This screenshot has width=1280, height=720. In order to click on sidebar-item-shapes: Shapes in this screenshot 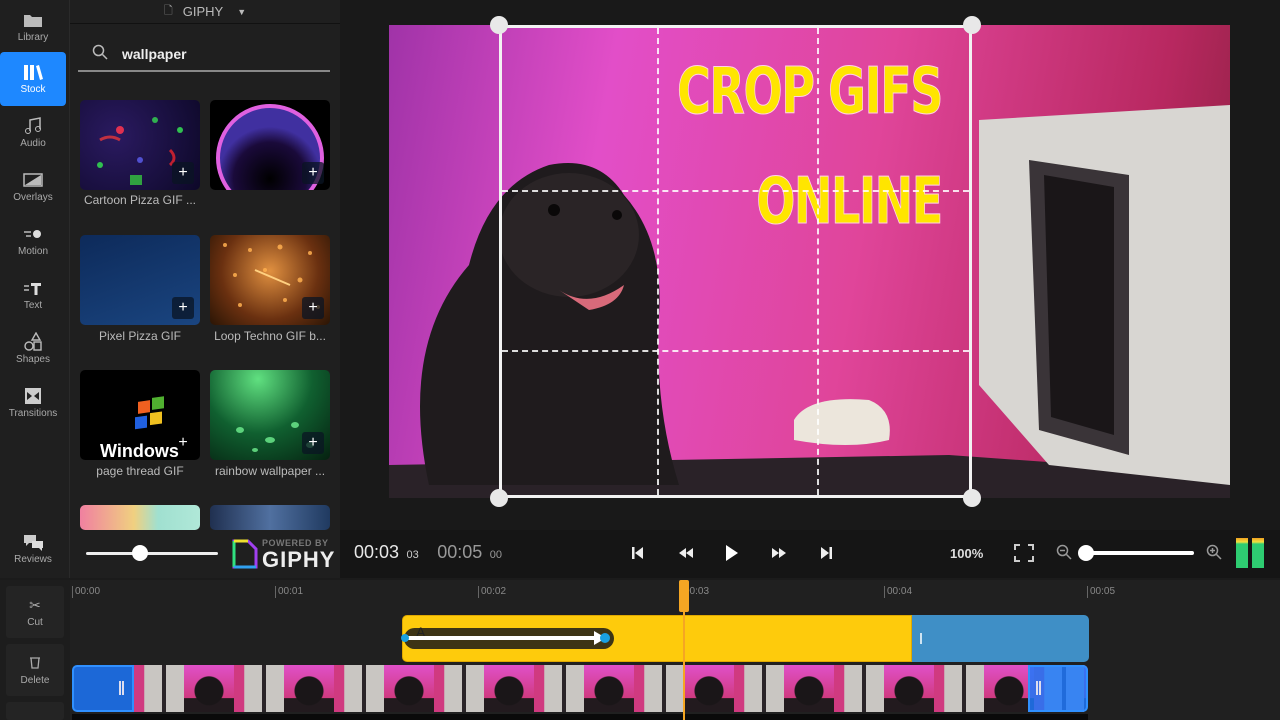, I will do `click(33, 349)`.